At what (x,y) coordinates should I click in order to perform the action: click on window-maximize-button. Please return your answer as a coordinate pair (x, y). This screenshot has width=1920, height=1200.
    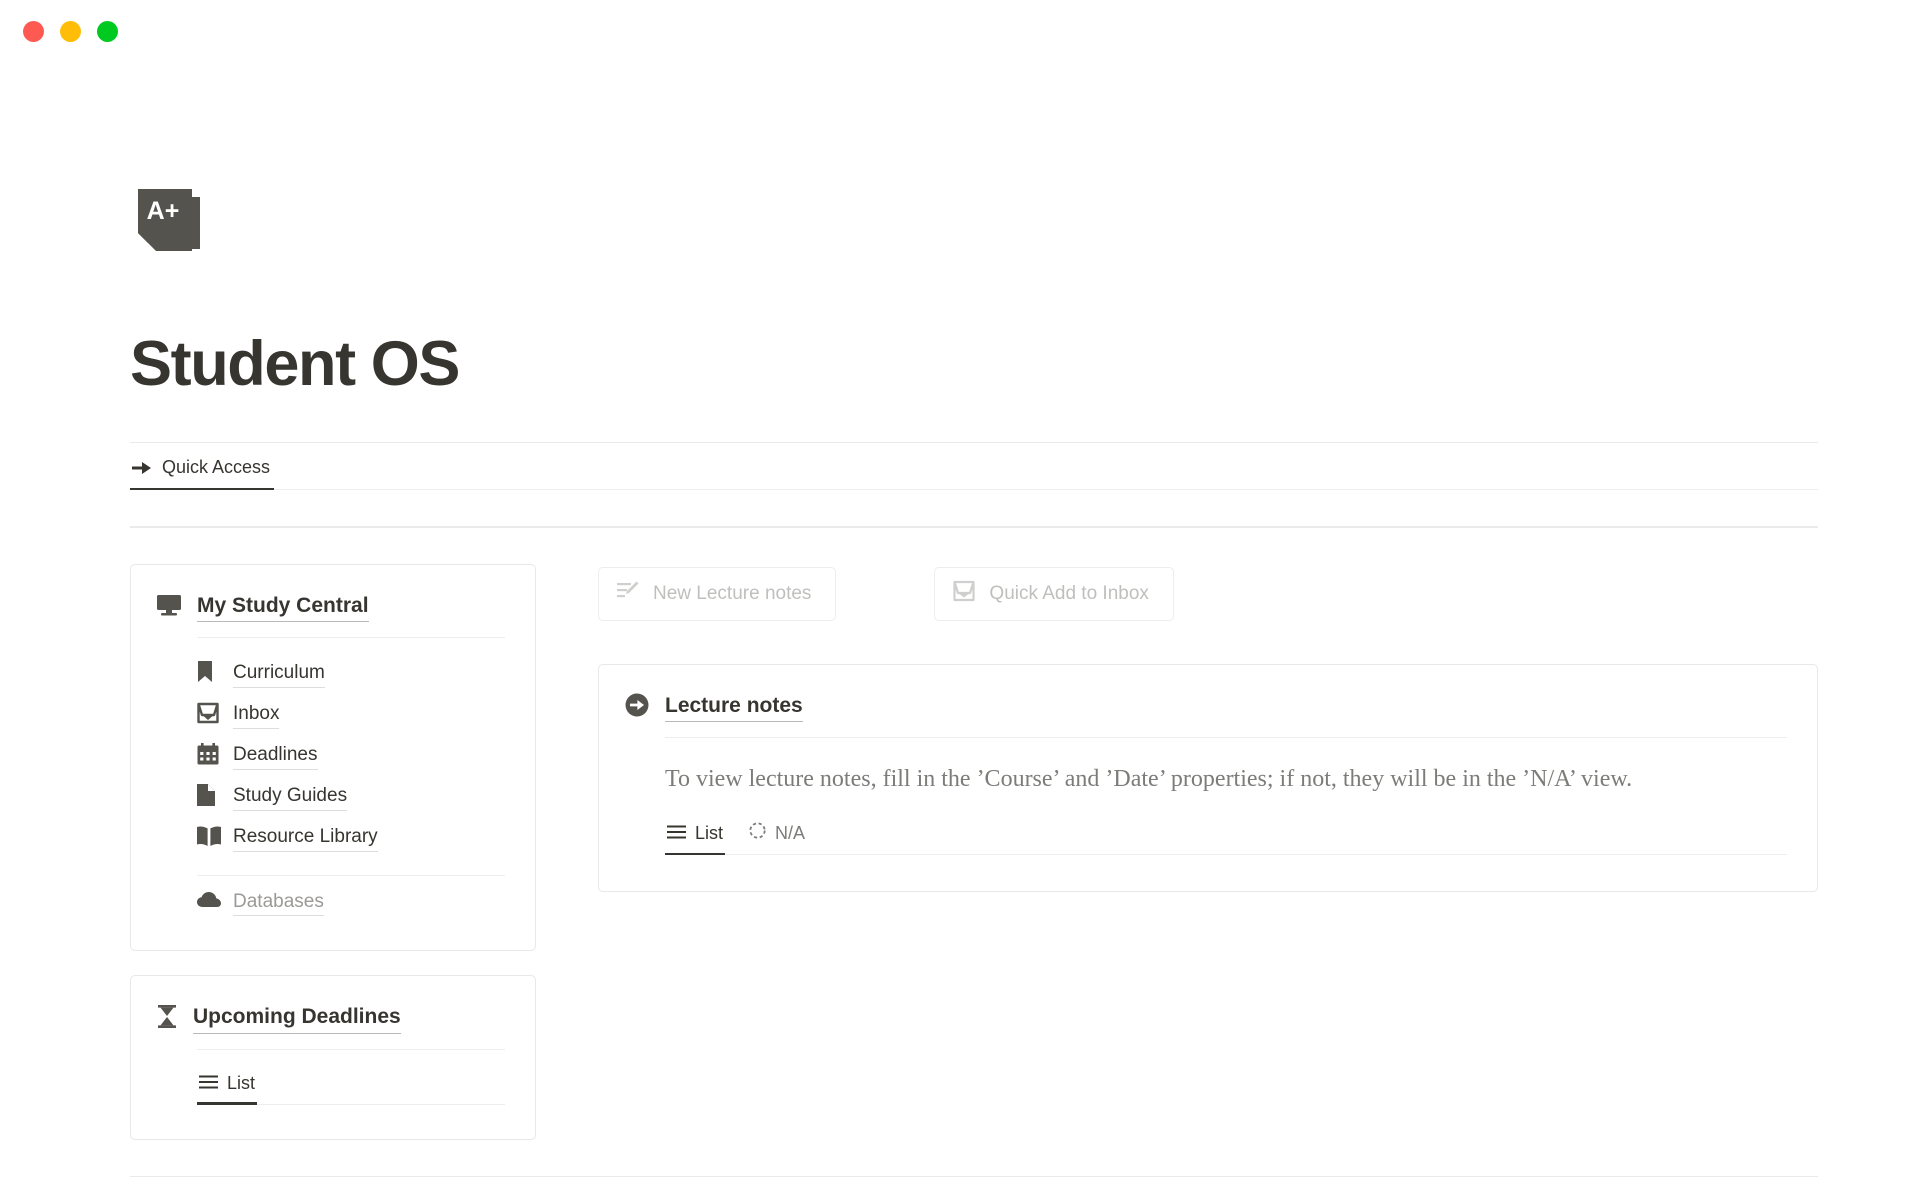
    Looking at the image, I should click on (107, 31).